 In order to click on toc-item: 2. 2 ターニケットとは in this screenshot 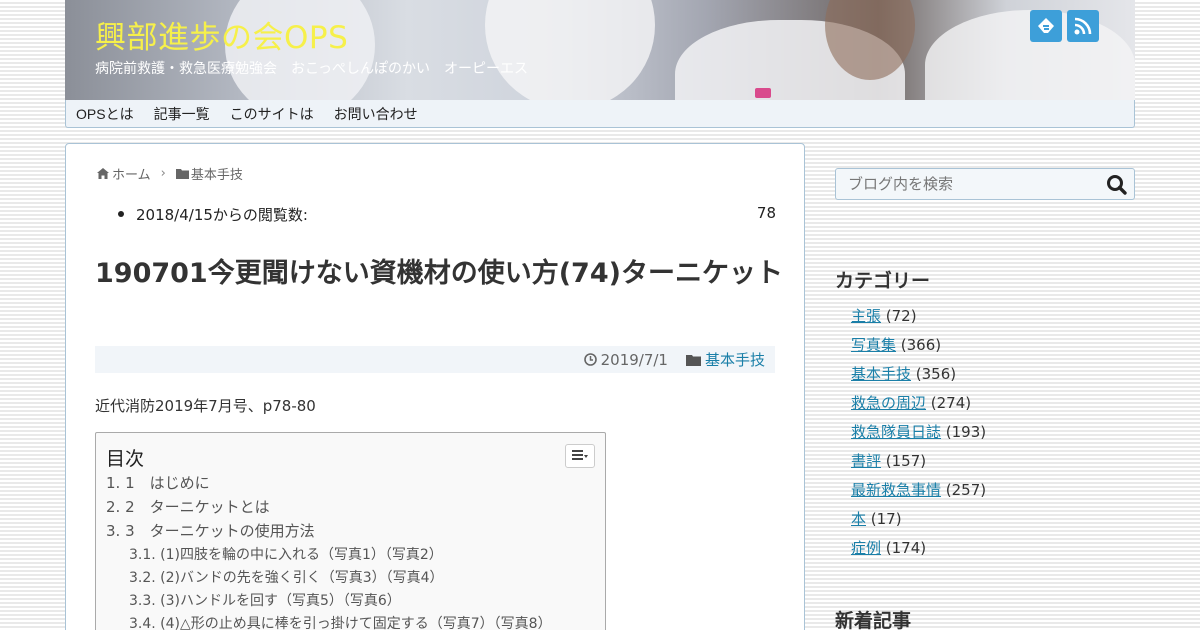, I will do `click(188, 506)`.